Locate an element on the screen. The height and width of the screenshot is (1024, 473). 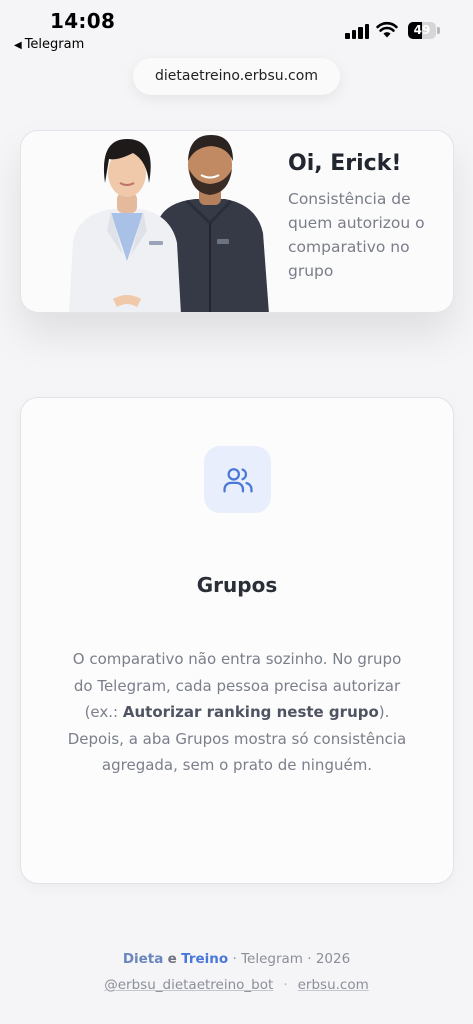
footer-year: 2026 is located at coordinates (333, 959).